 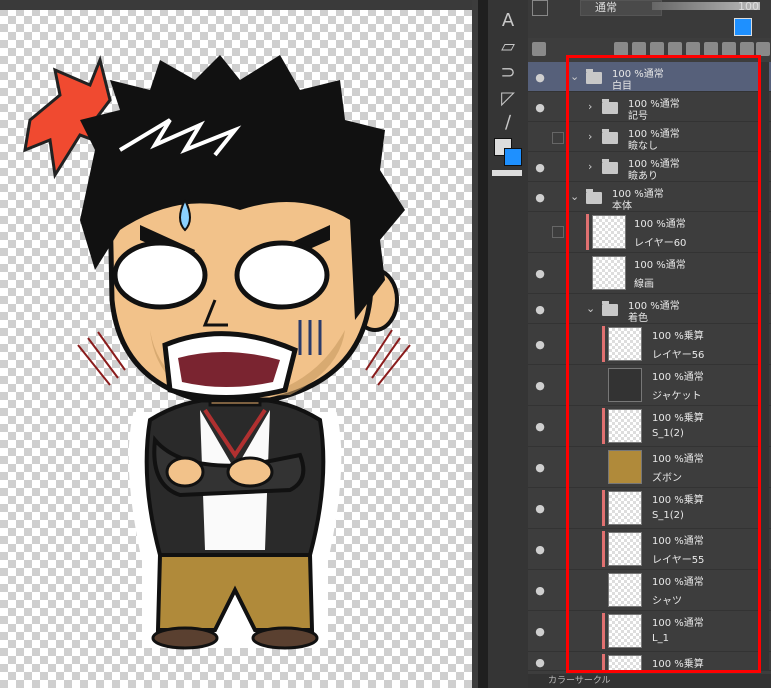 I want to click on status-bar: カラーサークル, so click(x=649, y=681).